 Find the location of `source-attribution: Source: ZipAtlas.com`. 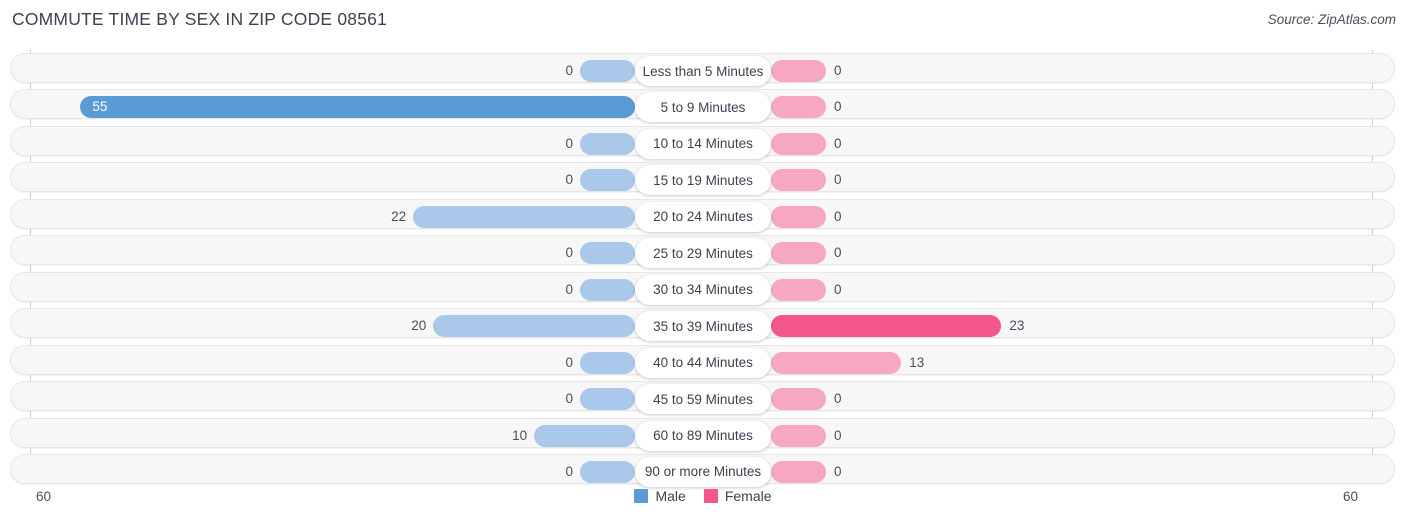

source-attribution: Source: ZipAtlas.com is located at coordinates (1331, 19).